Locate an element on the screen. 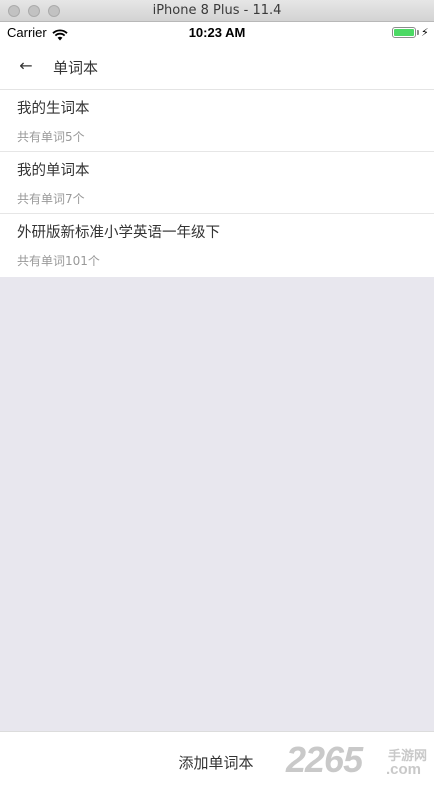 The height and width of the screenshot is (794, 434). wordbook-word-count: 共有单词101个 is located at coordinates (58, 261).